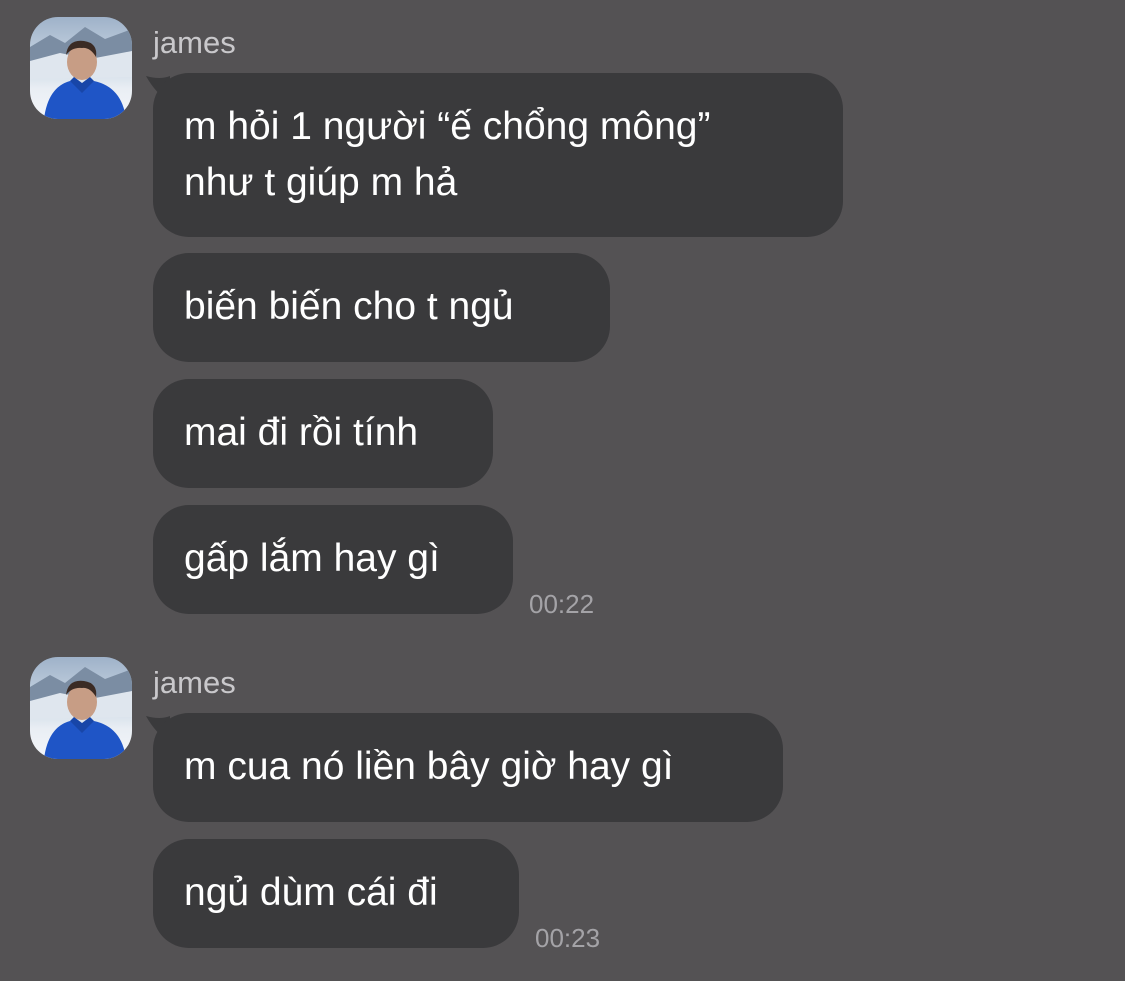  I want to click on message-text-line: biến biến cho t ngủ, so click(349, 306).